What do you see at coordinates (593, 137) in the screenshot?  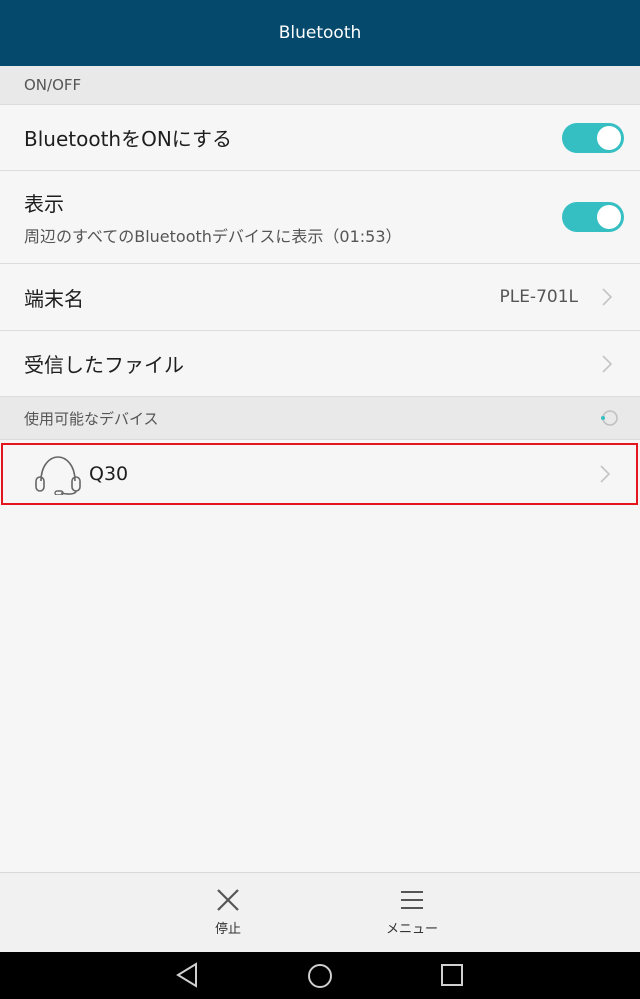 I see `bluetooth-toggle-switch` at bounding box center [593, 137].